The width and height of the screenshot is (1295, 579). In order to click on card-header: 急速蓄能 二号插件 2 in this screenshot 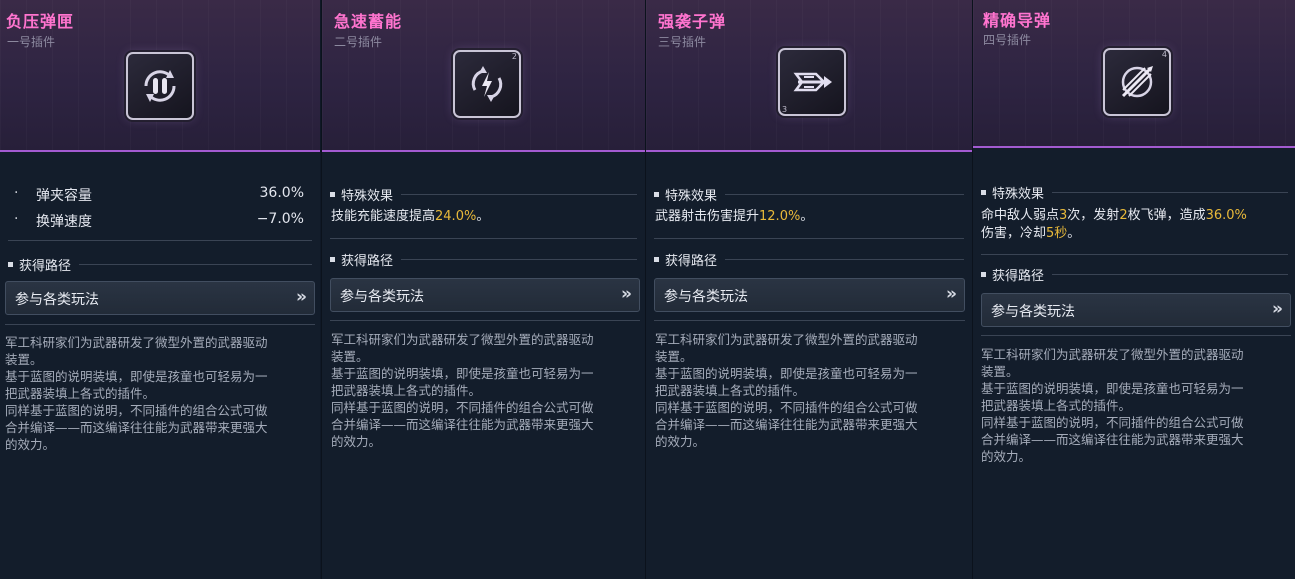, I will do `click(483, 76)`.